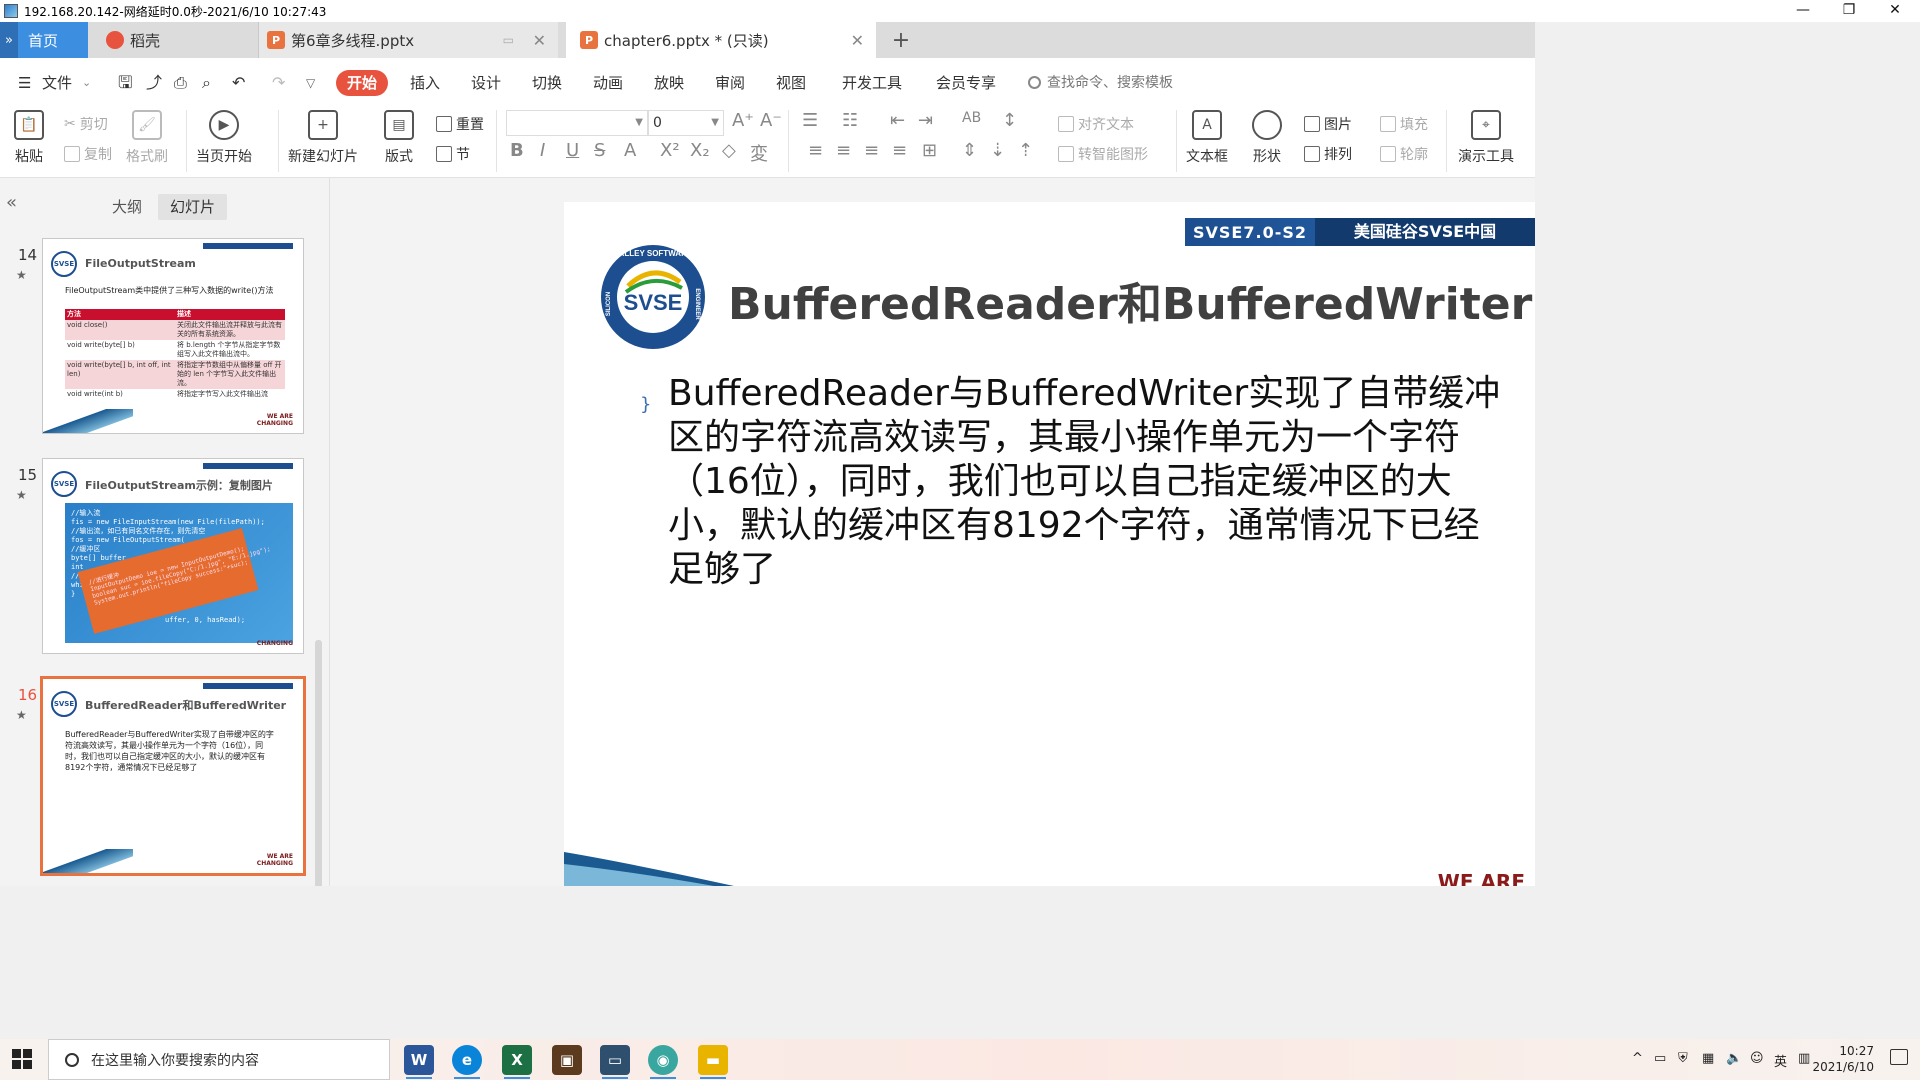  Describe the element at coordinates (86, 83) in the screenshot. I see `chevron-down-icon: ⌄` at that location.